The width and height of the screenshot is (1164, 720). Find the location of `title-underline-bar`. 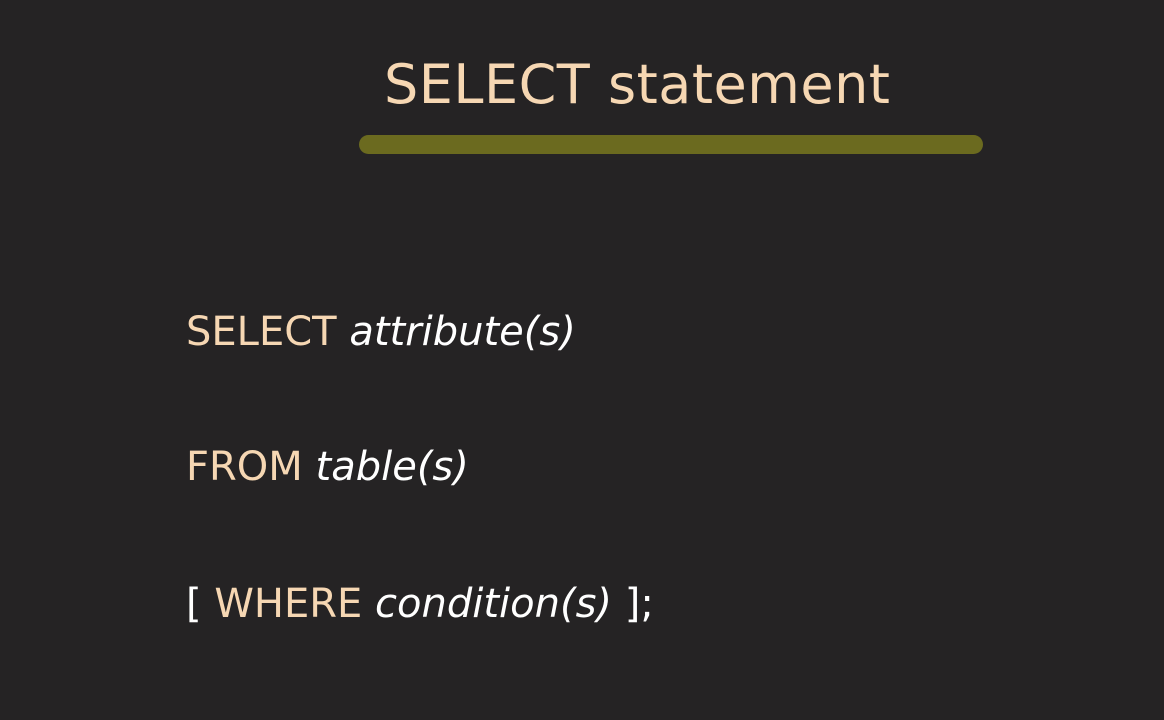

title-underline-bar is located at coordinates (671, 144).